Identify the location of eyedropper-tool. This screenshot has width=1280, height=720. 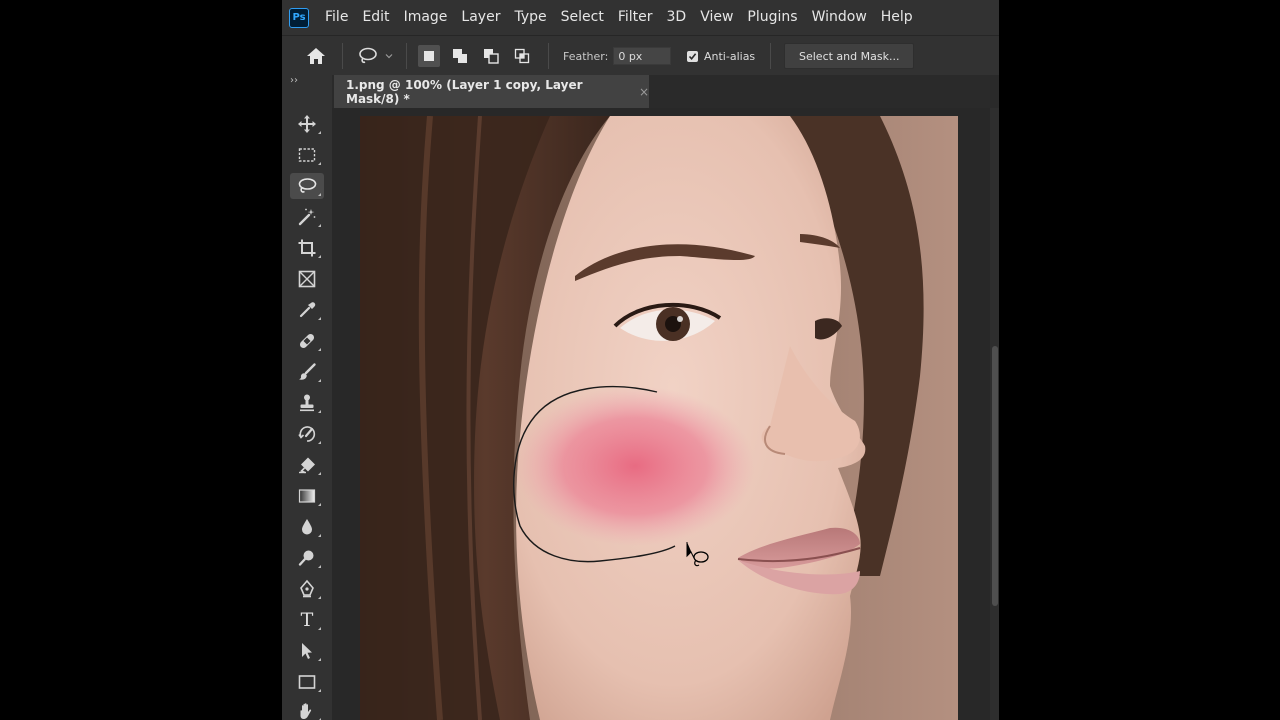
(307, 310).